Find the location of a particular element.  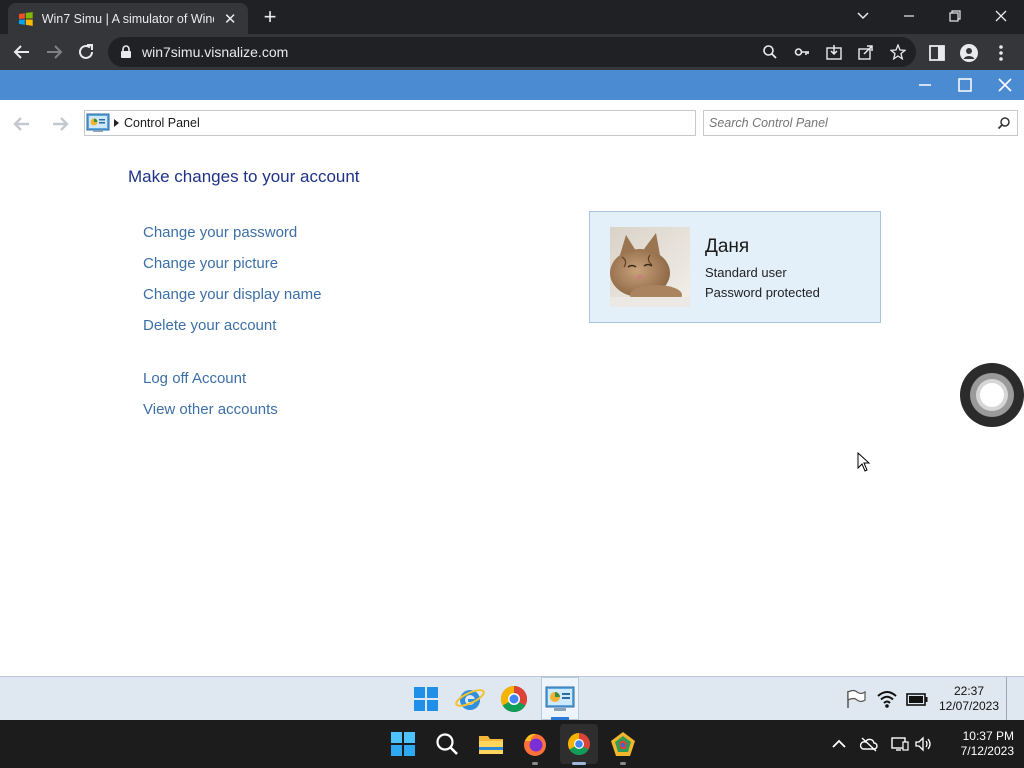

show-desktop-divider is located at coordinates (1006, 698).